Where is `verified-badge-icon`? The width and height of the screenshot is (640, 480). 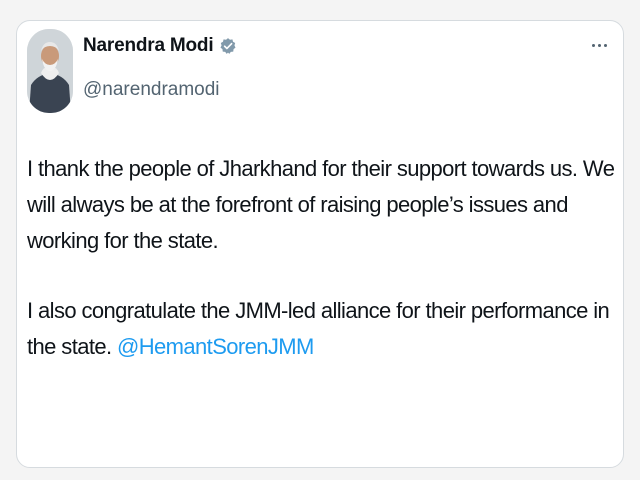 verified-badge-icon is located at coordinates (228, 46).